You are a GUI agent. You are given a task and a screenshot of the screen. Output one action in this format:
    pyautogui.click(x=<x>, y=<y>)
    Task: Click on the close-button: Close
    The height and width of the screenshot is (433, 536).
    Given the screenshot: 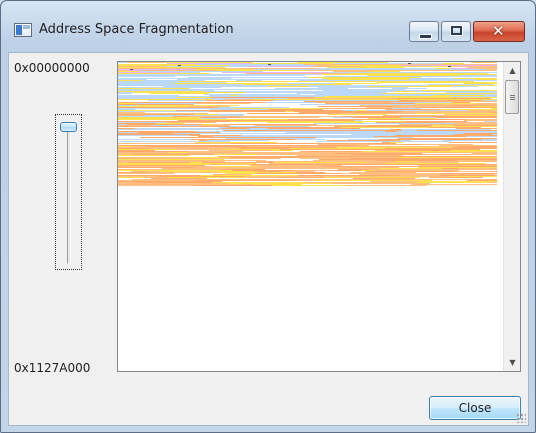 What is the action you would take?
    pyautogui.click(x=475, y=408)
    